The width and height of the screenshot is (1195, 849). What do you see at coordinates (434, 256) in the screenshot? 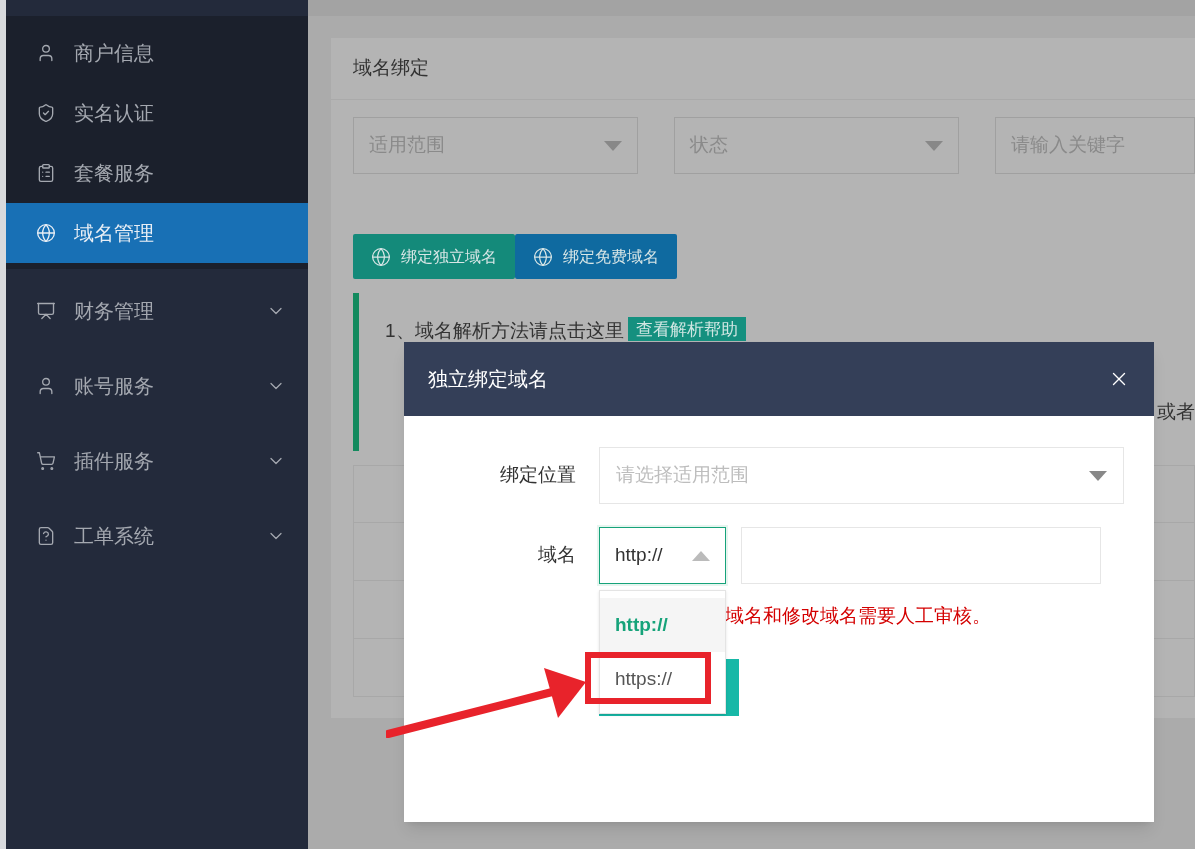
I see `bind-domain-button: 绑定独立域名` at bounding box center [434, 256].